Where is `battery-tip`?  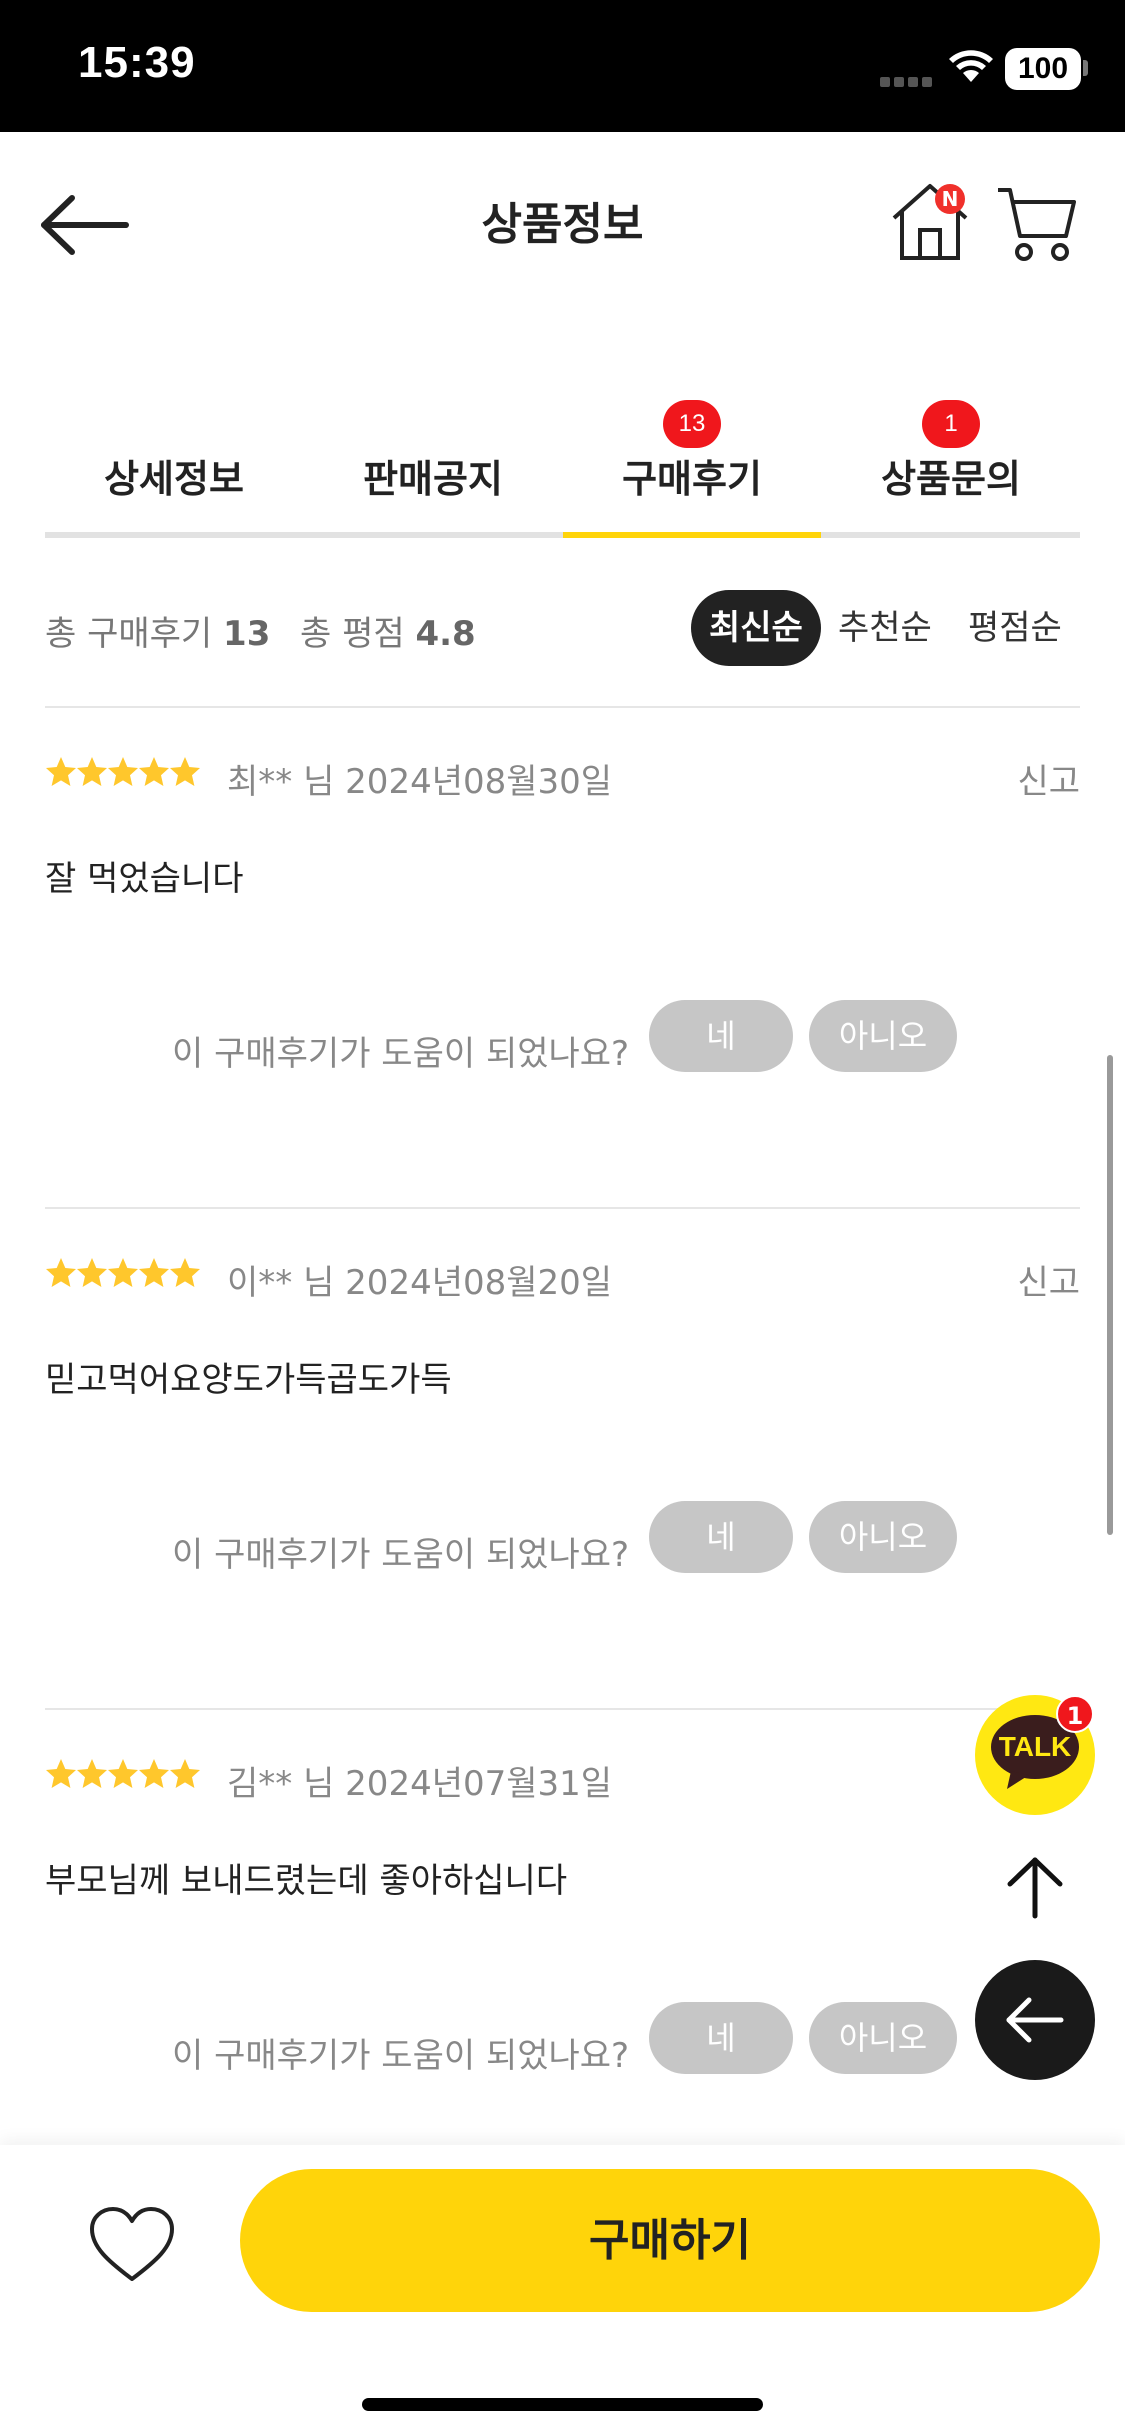
battery-tip is located at coordinates (1085, 68).